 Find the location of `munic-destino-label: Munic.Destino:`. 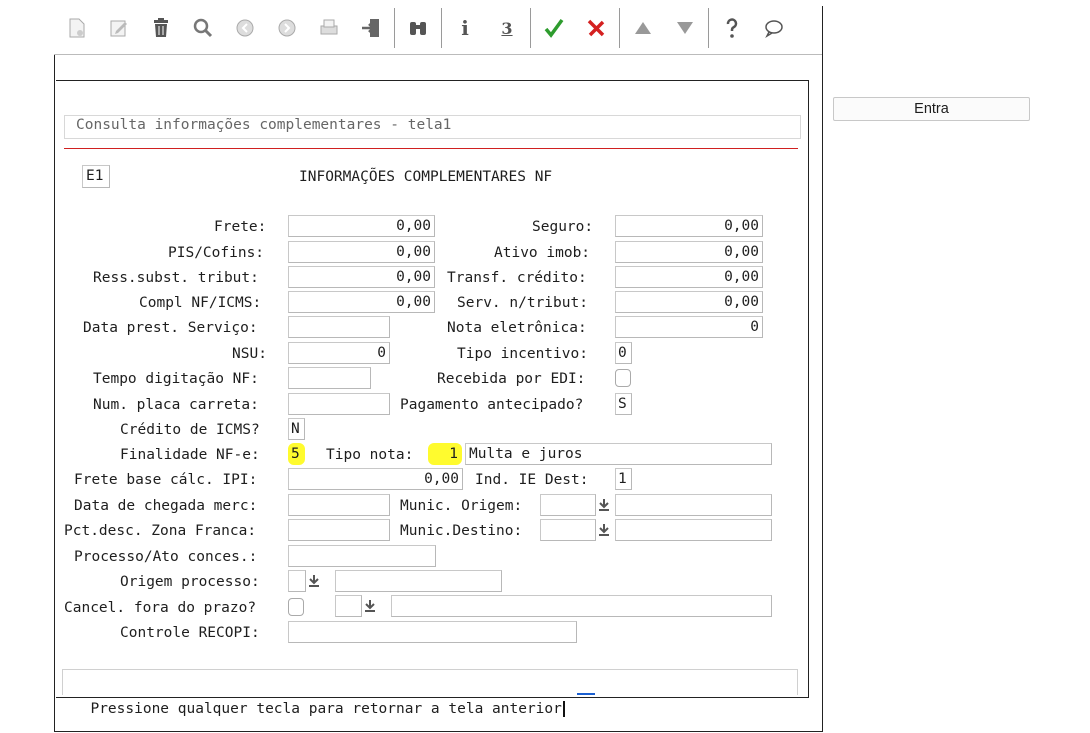

munic-destino-label: Munic.Destino: is located at coordinates (461, 531).